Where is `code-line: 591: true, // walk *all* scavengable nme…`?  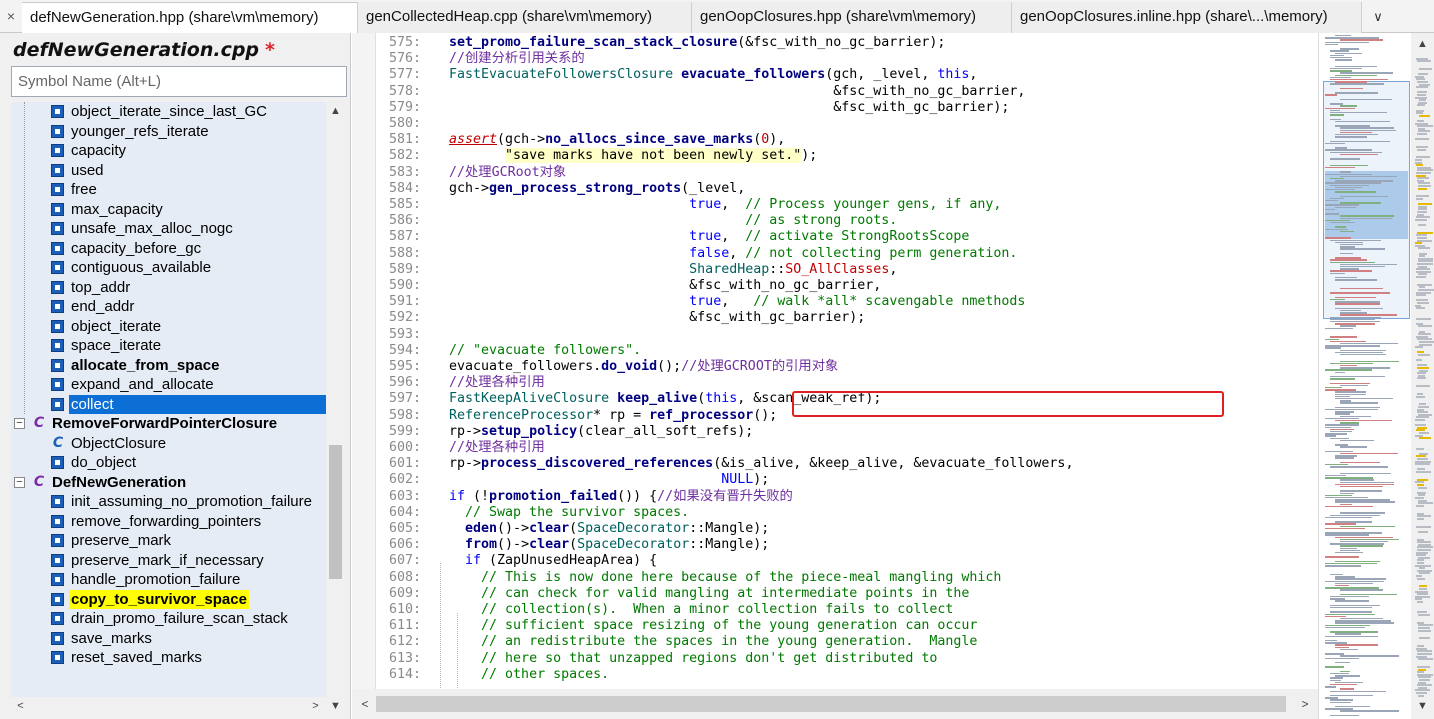 code-line: 591: true, // walk *all* scavengable nme… is located at coordinates (835, 302).